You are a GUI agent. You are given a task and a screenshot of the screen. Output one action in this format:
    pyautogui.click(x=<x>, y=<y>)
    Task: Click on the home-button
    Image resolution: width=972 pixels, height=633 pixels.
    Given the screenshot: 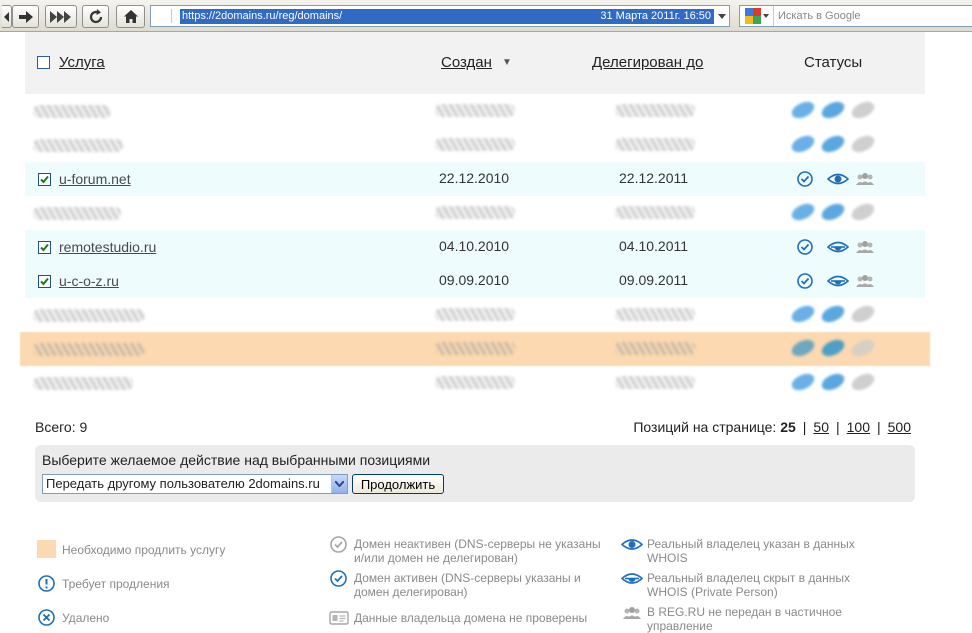 What is the action you would take?
    pyautogui.click(x=130, y=16)
    